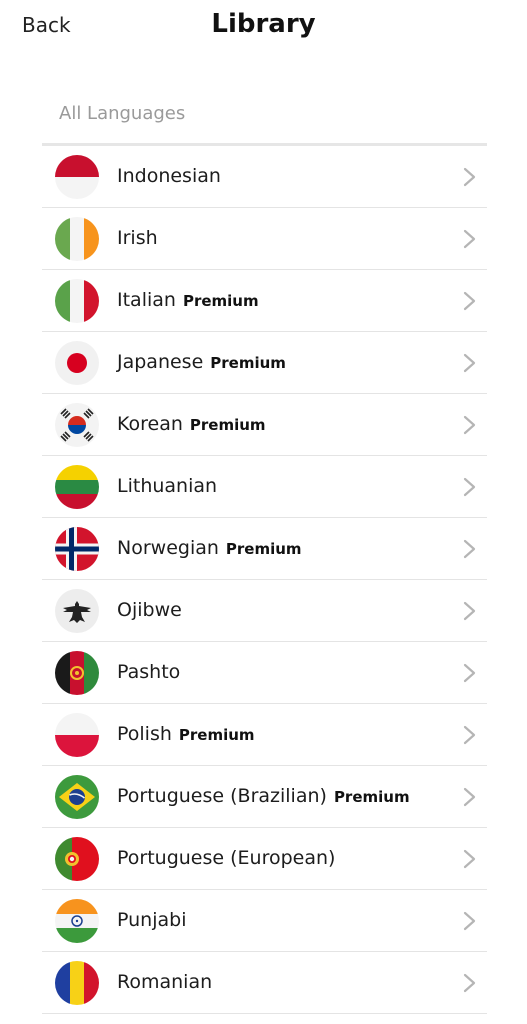 This screenshot has height=1024, width=527. Describe the element at coordinates (77, 797) in the screenshot. I see `brazil-flag-icon` at that location.